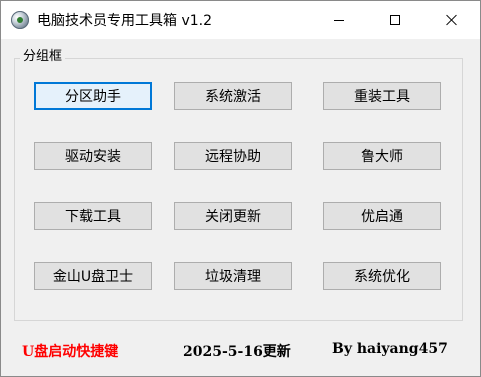 This screenshot has width=481, height=377. Describe the element at coordinates (93, 216) in the screenshot. I see `download-tools-button: 下载工具` at that location.